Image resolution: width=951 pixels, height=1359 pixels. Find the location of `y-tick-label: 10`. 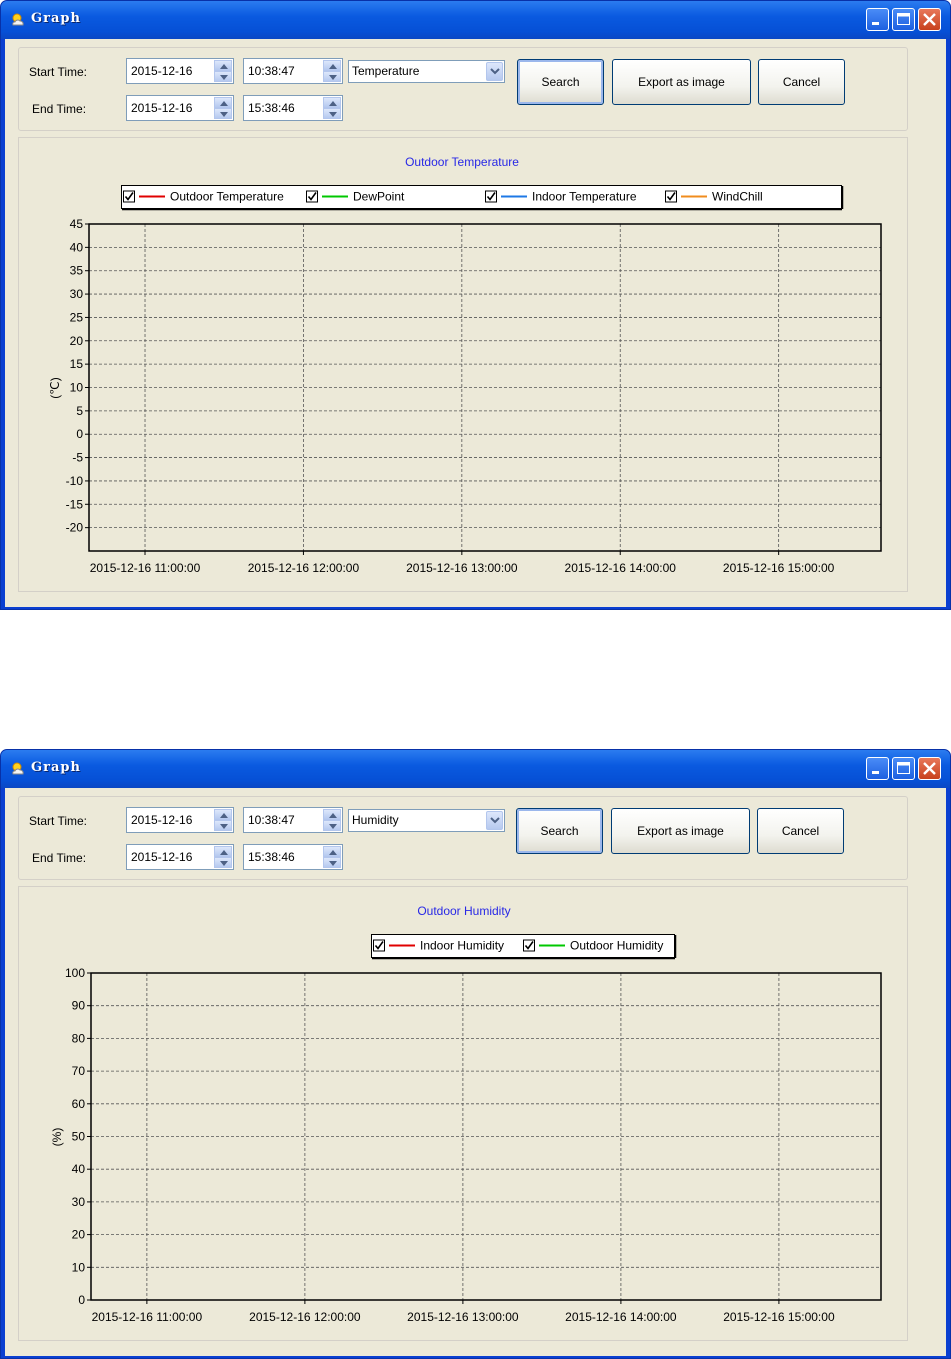

y-tick-label: 10 is located at coordinates (77, 388).